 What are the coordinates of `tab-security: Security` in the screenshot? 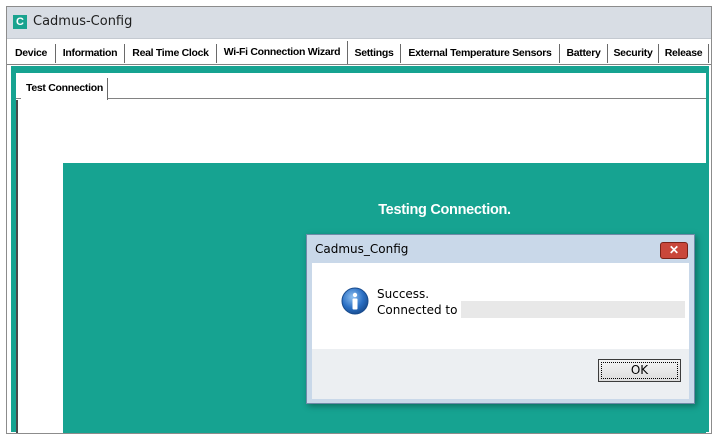 It's located at (633, 53).